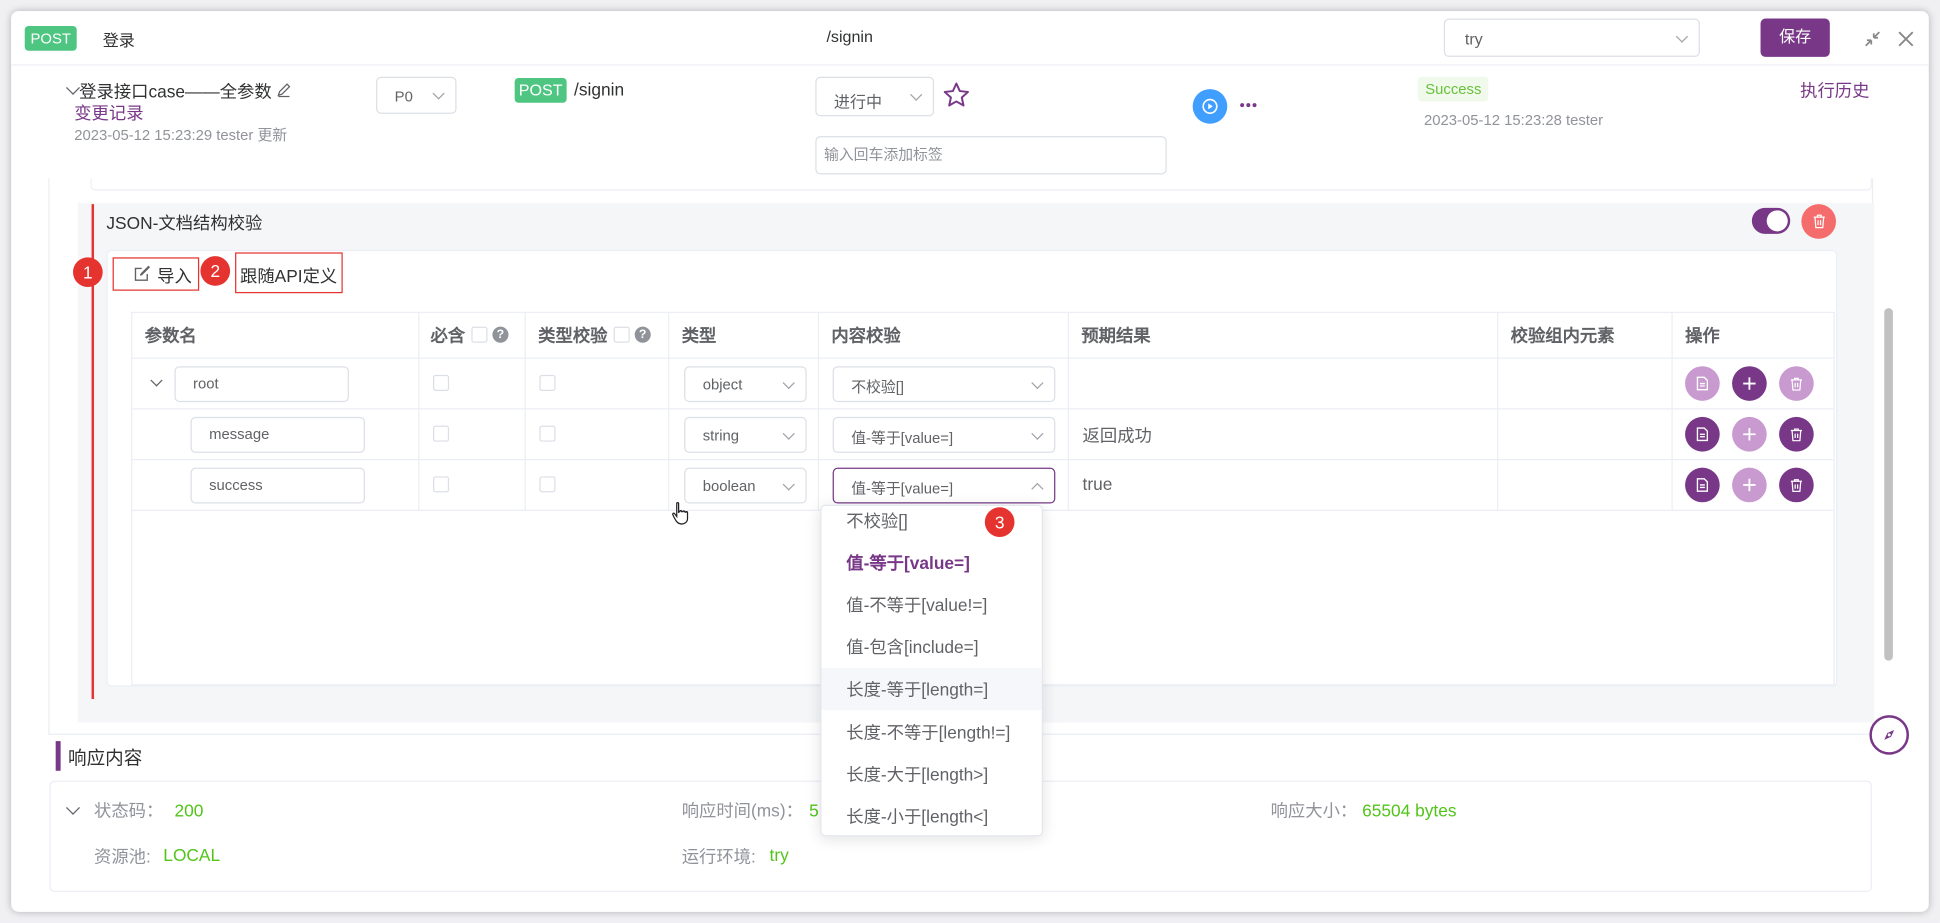  What do you see at coordinates (105, 759) in the screenshot?
I see `response-title: 响应内容` at bounding box center [105, 759].